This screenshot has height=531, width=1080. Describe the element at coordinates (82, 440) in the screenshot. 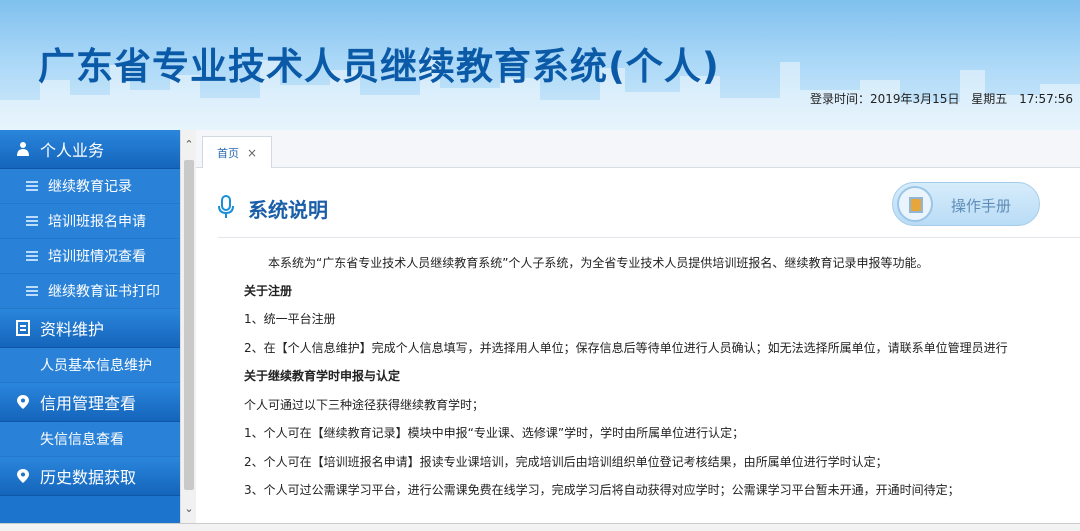

I see `sidebar-item-label: 失信信息查看` at that location.